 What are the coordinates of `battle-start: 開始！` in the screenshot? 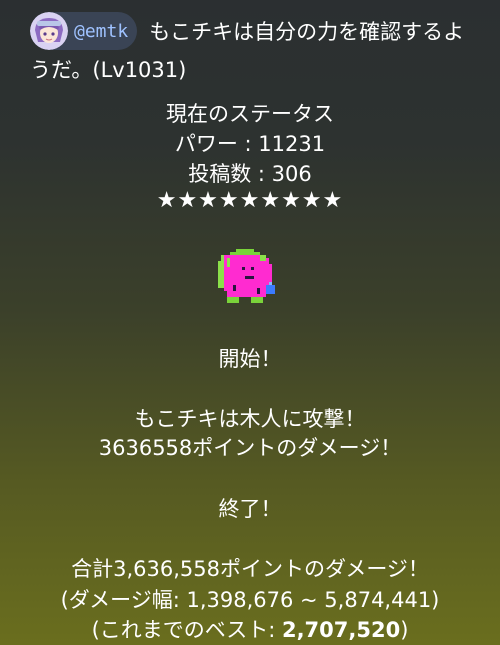 It's located at (250, 359).